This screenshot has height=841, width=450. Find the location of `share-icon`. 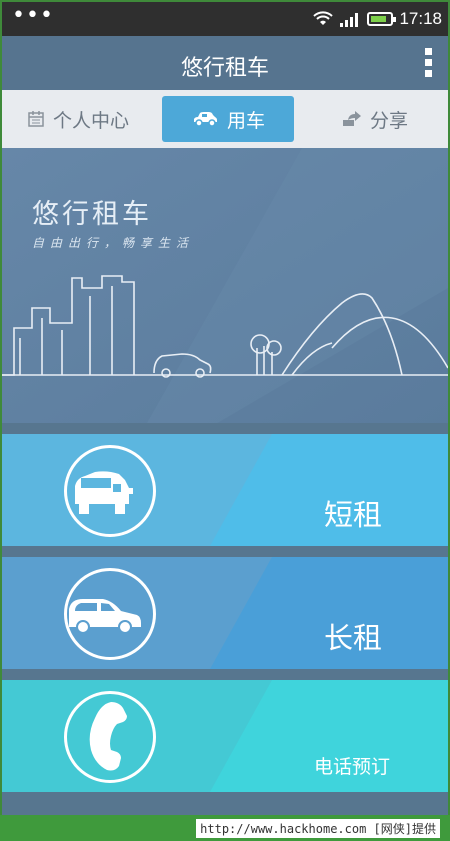

share-icon is located at coordinates (351, 118).